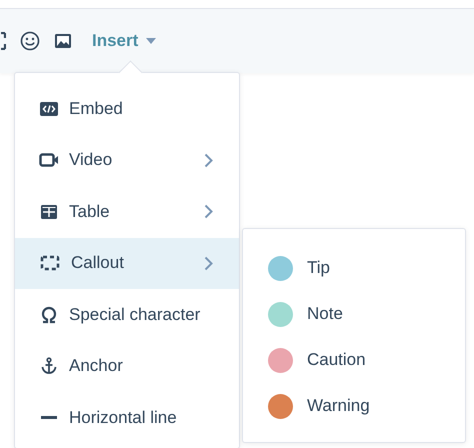 The height and width of the screenshot is (448, 474). Describe the element at coordinates (127, 108) in the screenshot. I see `menu-item: Embed` at that location.